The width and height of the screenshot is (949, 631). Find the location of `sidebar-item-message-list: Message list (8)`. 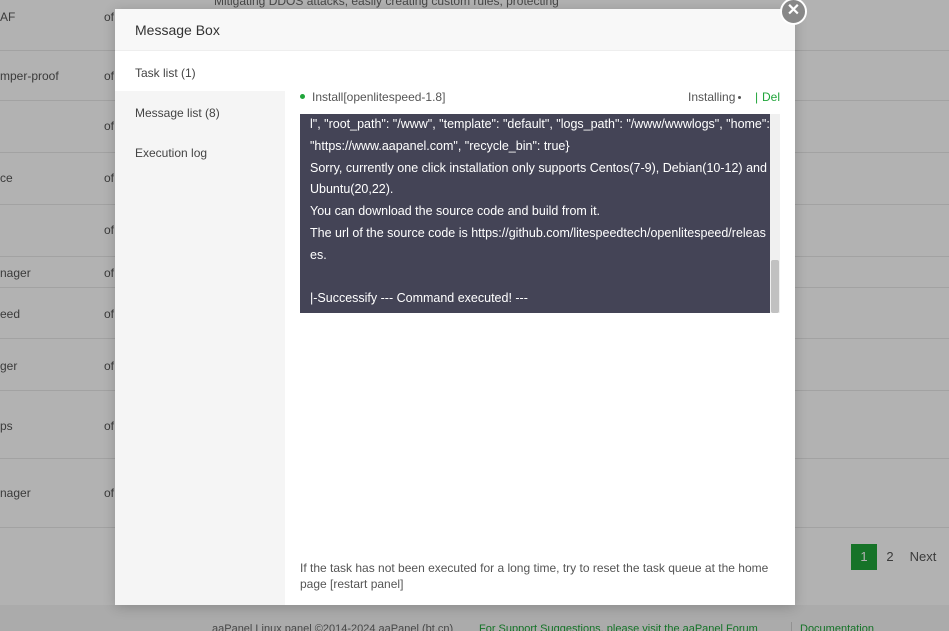

sidebar-item-message-list: Message list (8) is located at coordinates (200, 111).